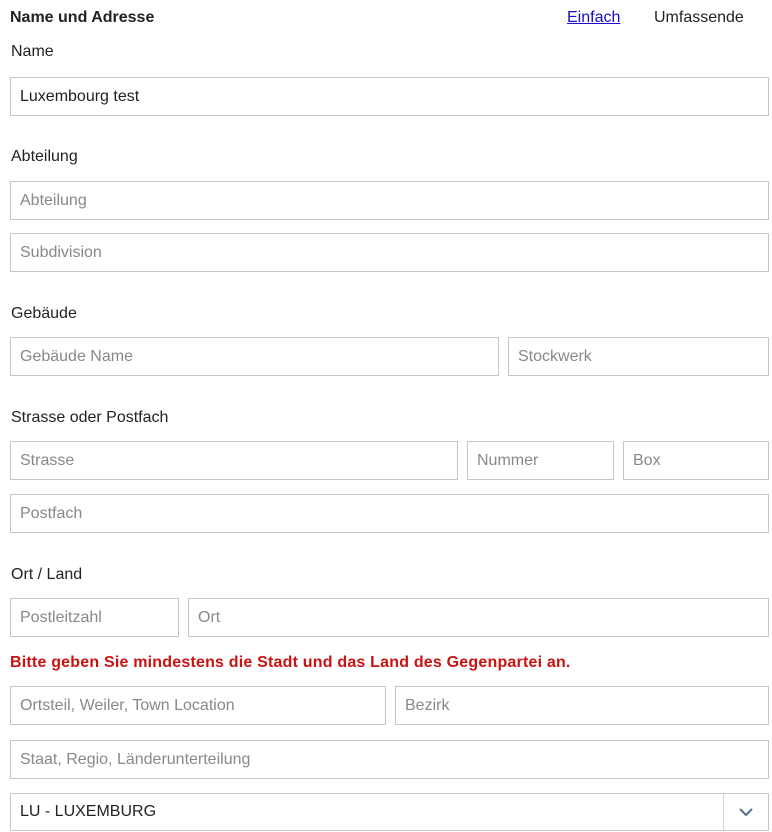 The image size is (772, 832). I want to click on subdivision-input, so click(389, 252).